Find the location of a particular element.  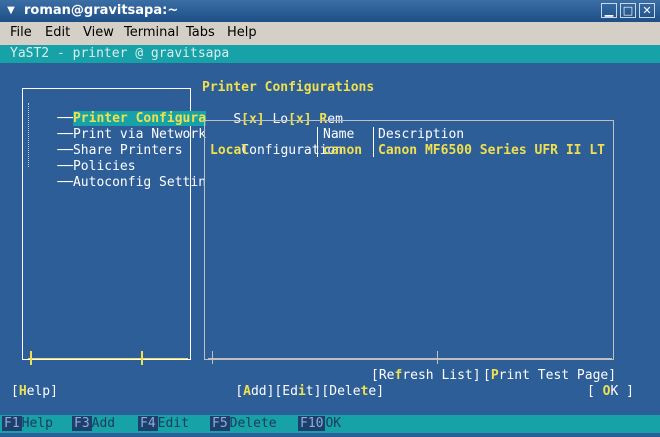

section-title: Printer Configurations is located at coordinates (288, 87).